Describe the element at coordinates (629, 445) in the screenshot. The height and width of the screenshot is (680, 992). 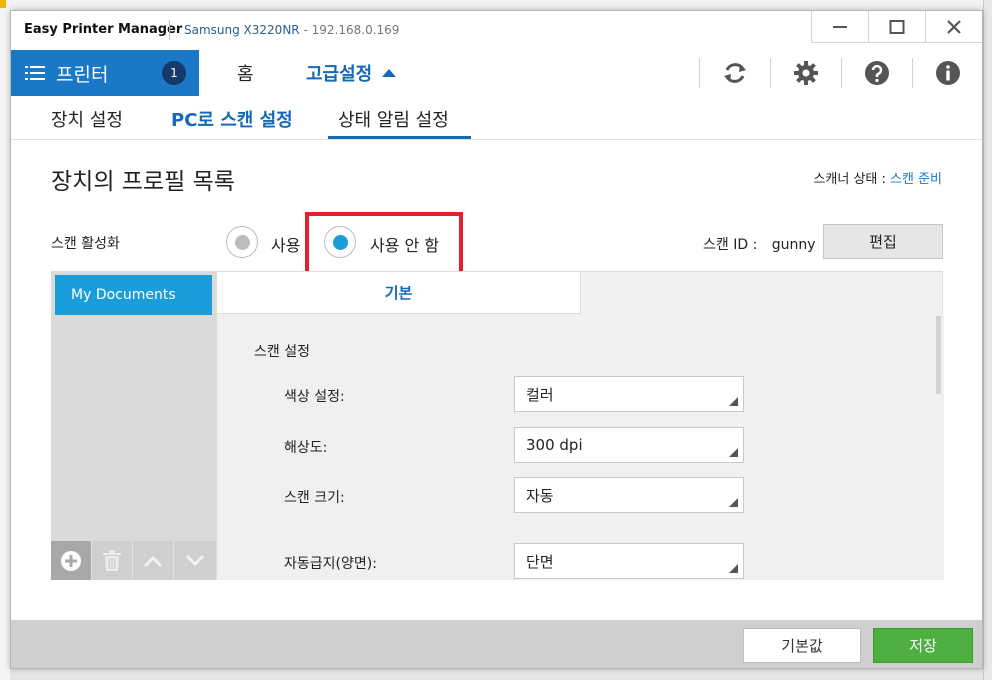
I see `resolution-select: 300 dpi` at that location.